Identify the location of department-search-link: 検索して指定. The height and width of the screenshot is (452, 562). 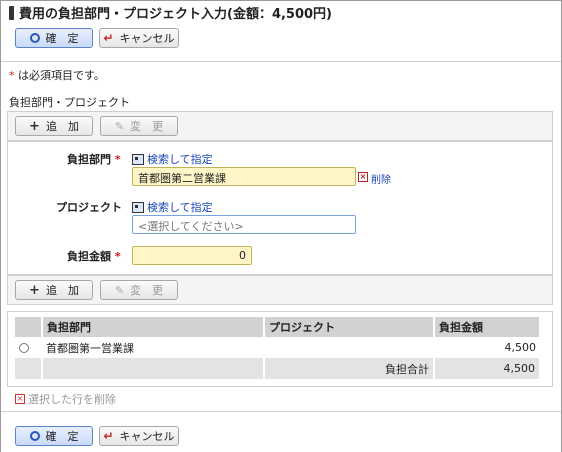
(172, 159).